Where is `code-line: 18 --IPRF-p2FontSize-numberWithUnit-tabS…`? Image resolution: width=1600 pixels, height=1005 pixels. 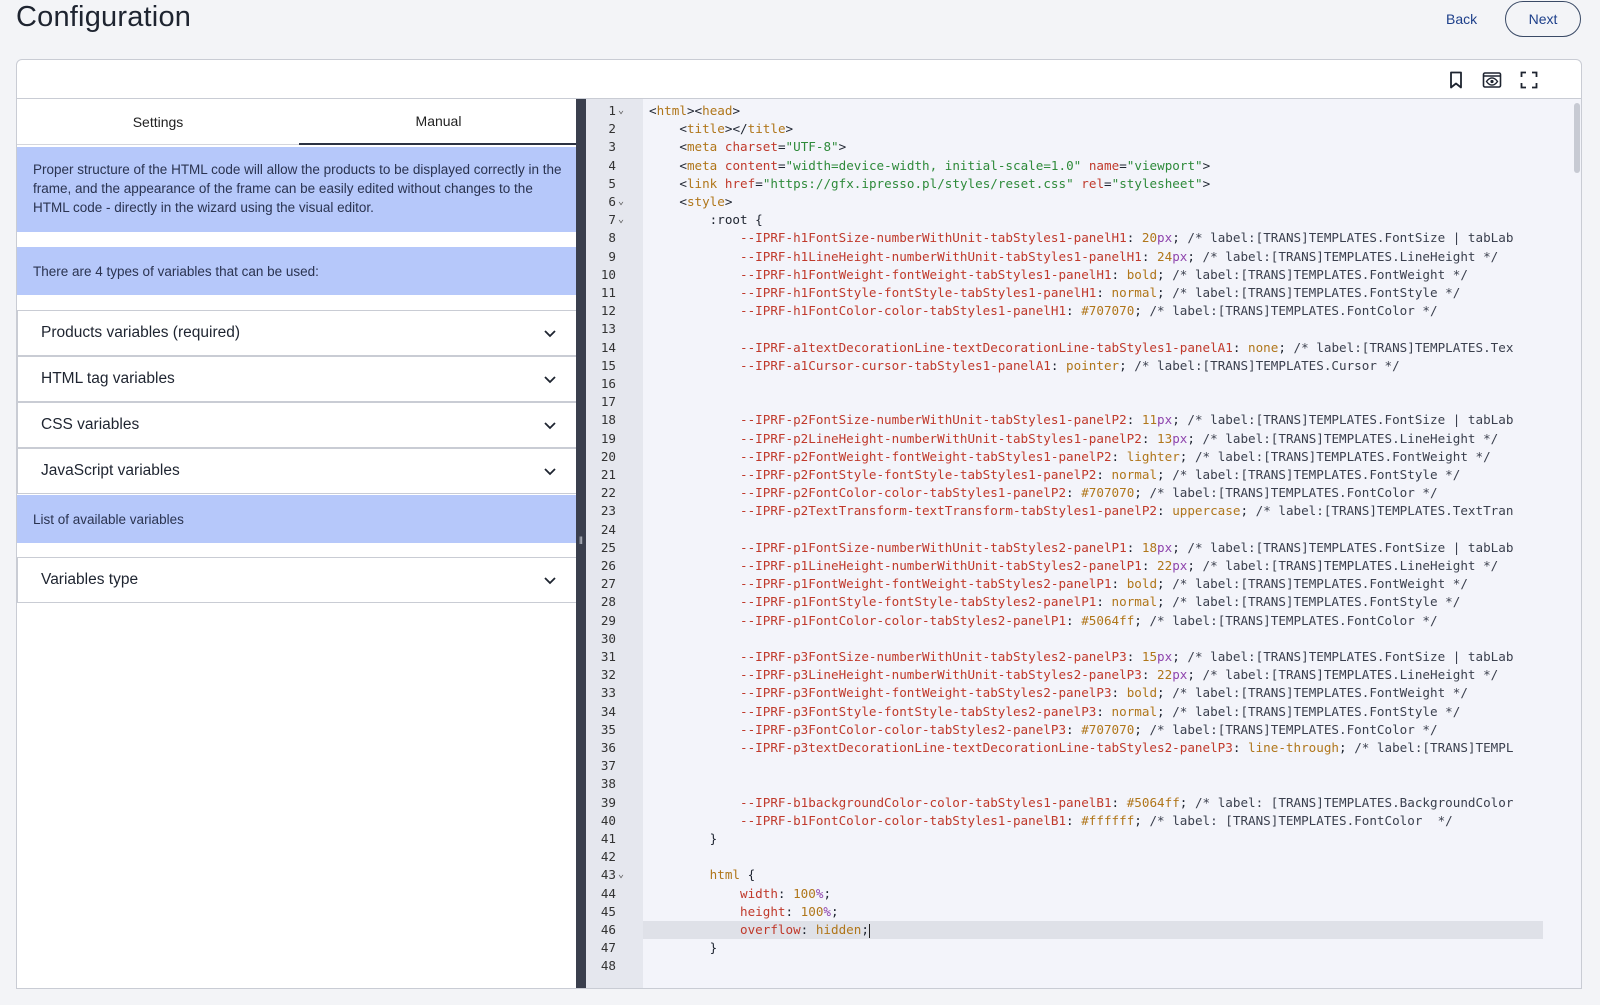 code-line: 18 --IPRF-p2FontSize-numberWithUnit-tabS… is located at coordinates (1083, 420).